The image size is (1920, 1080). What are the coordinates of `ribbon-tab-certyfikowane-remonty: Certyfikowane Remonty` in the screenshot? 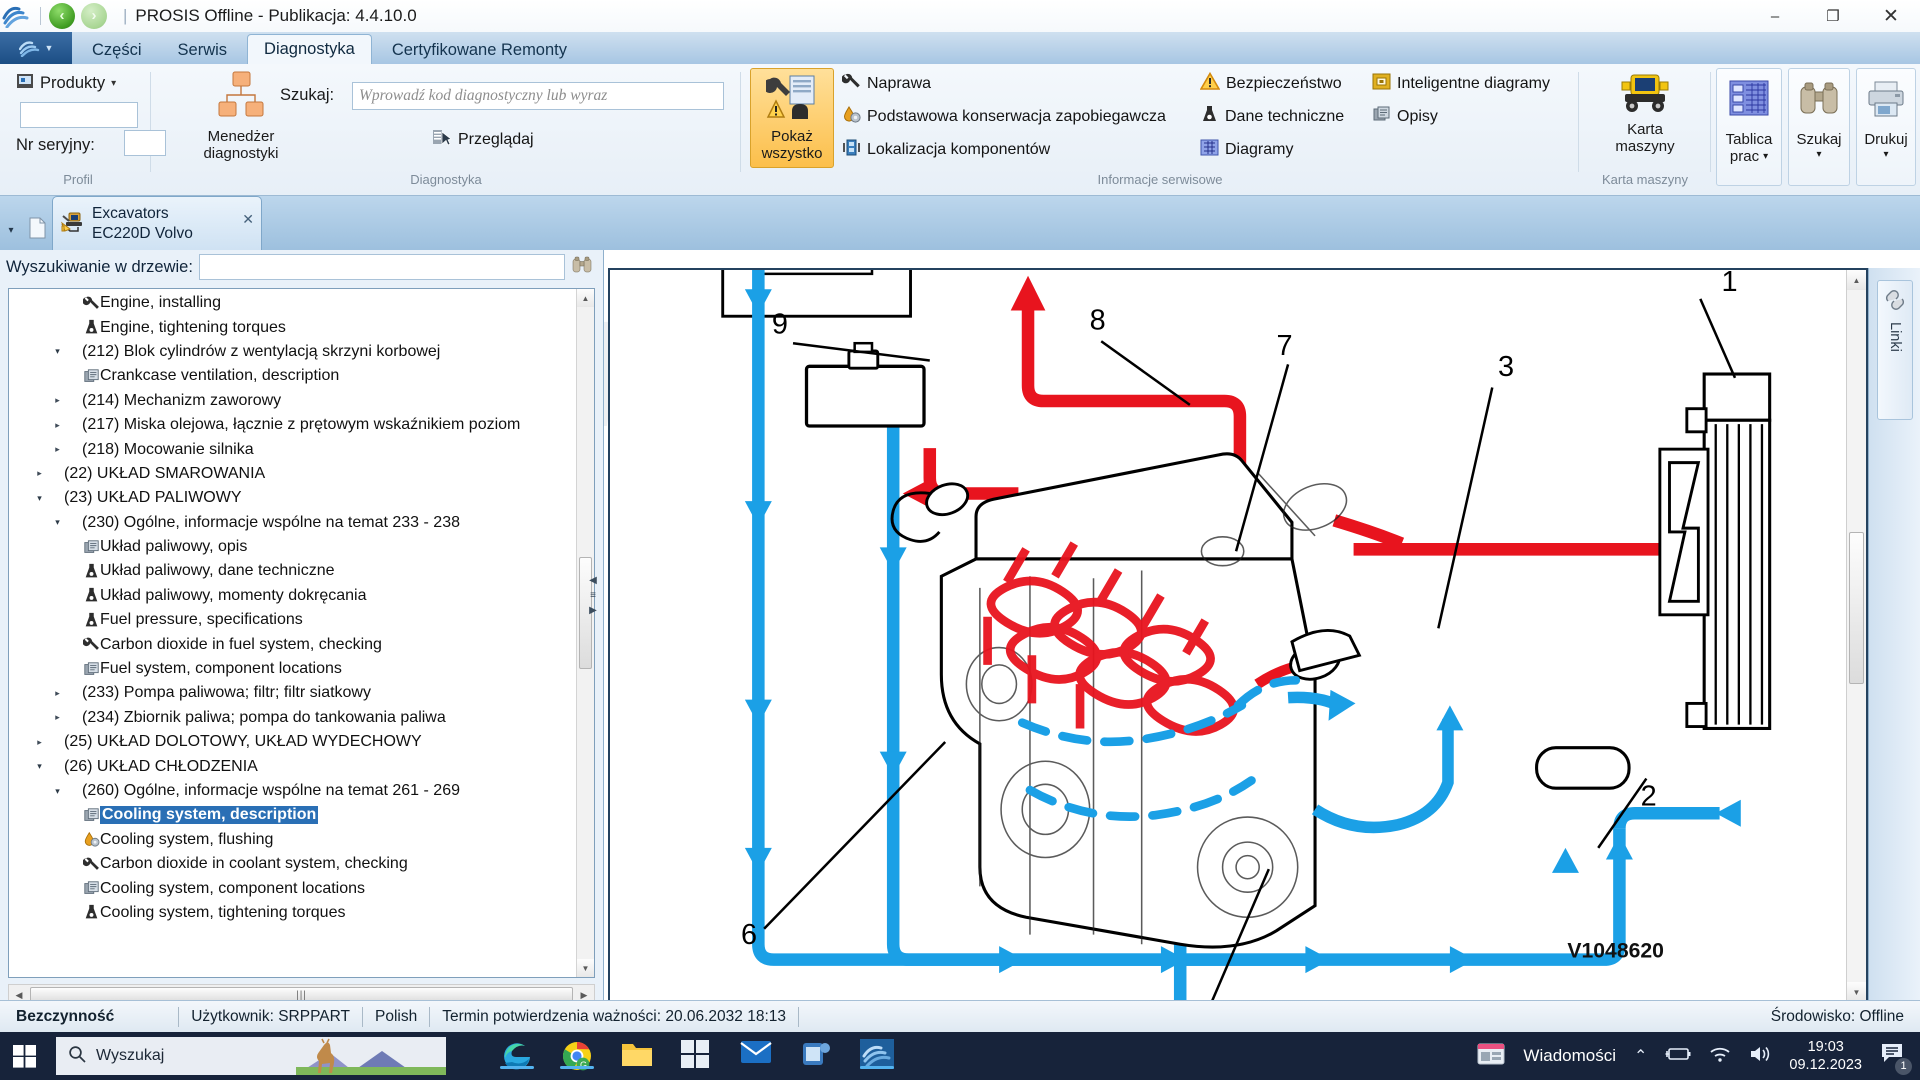 It's located at (479, 50).